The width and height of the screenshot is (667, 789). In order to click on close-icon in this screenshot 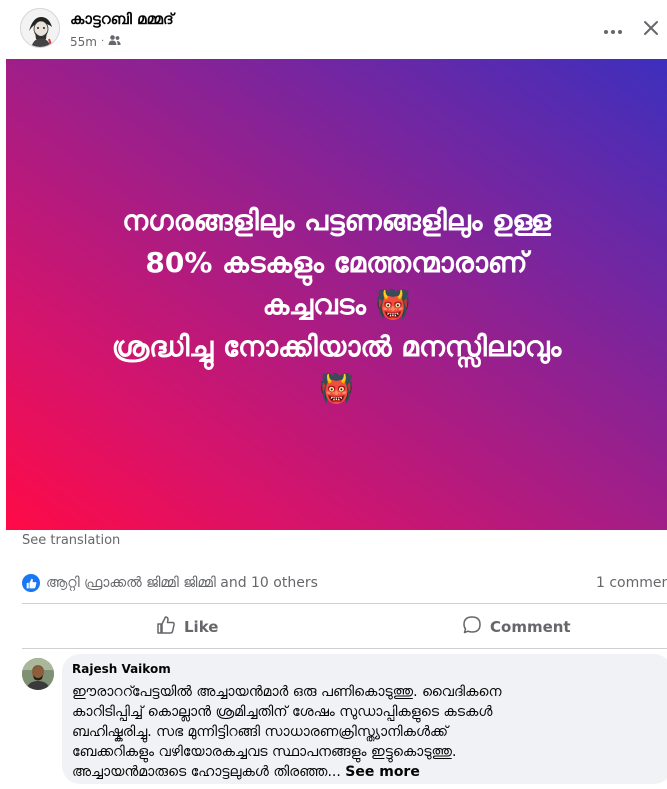, I will do `click(651, 29)`.